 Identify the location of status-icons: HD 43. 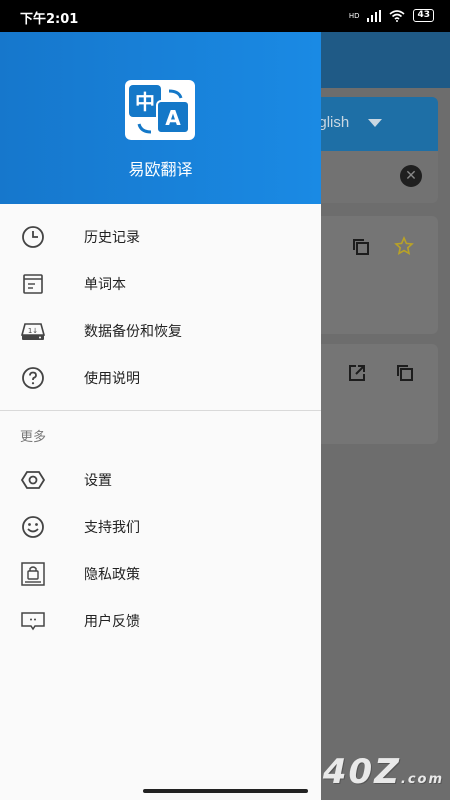
(391, 15).